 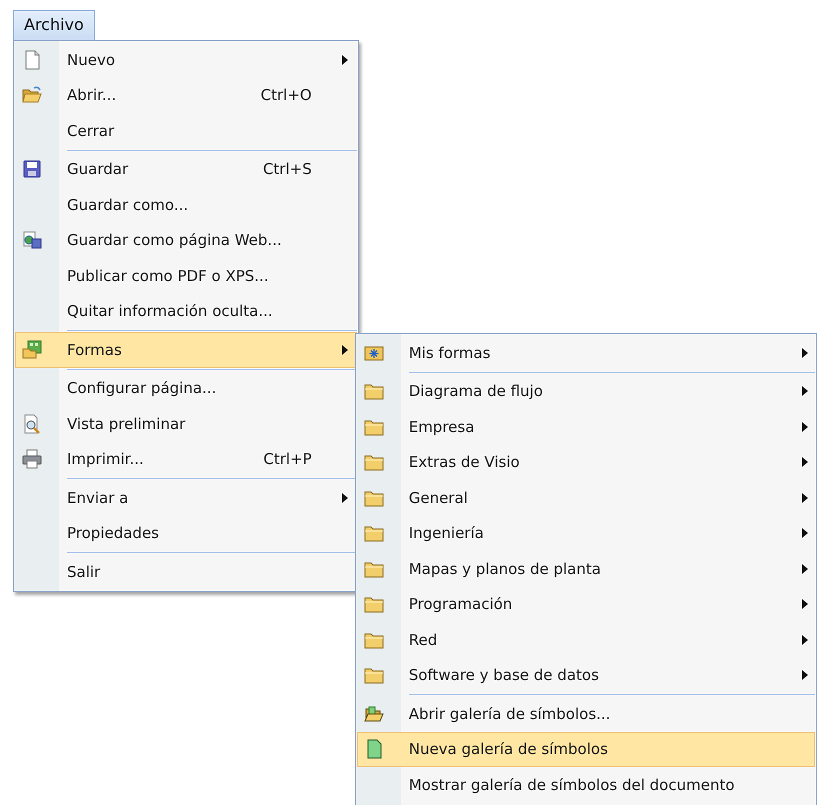 I want to click on menu-item: Enviar a, so click(x=186, y=498).